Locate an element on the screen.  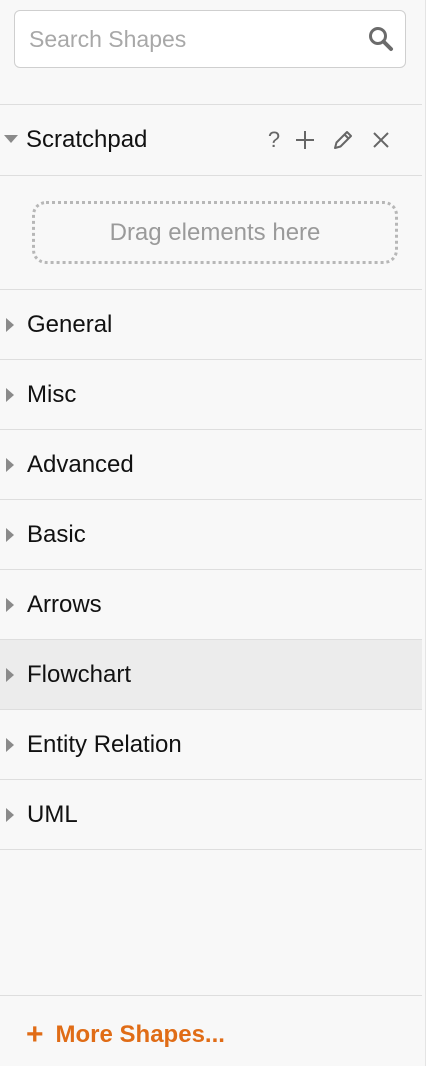
plus-icon: + is located at coordinates (35, 1034).